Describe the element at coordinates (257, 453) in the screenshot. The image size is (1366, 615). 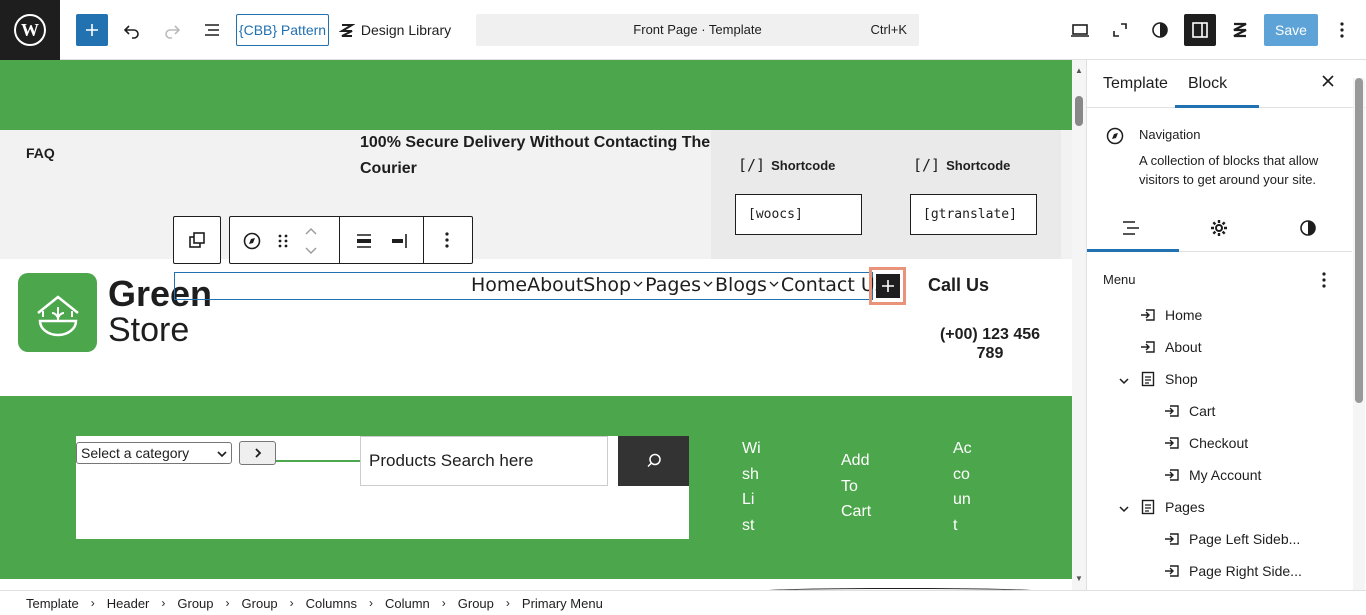
I see `category-go-button` at that location.